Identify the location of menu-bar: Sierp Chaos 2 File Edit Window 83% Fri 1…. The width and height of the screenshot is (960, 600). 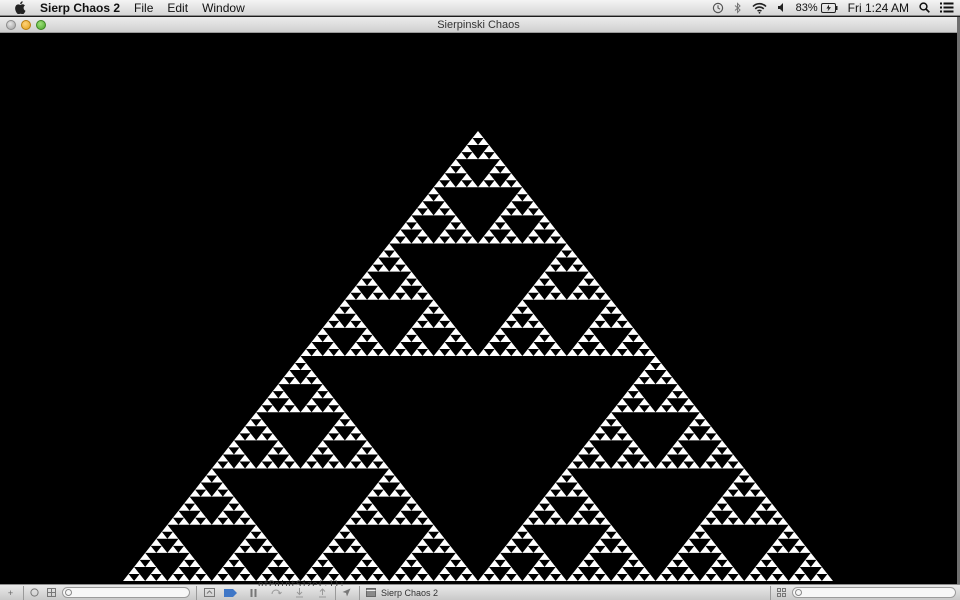
(480, 8).